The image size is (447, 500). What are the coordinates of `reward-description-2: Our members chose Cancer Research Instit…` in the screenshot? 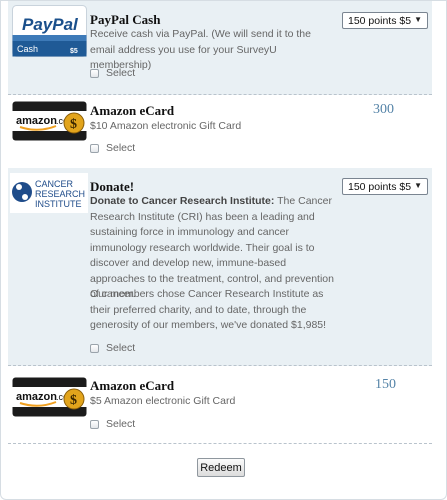 It's located at (208, 309).